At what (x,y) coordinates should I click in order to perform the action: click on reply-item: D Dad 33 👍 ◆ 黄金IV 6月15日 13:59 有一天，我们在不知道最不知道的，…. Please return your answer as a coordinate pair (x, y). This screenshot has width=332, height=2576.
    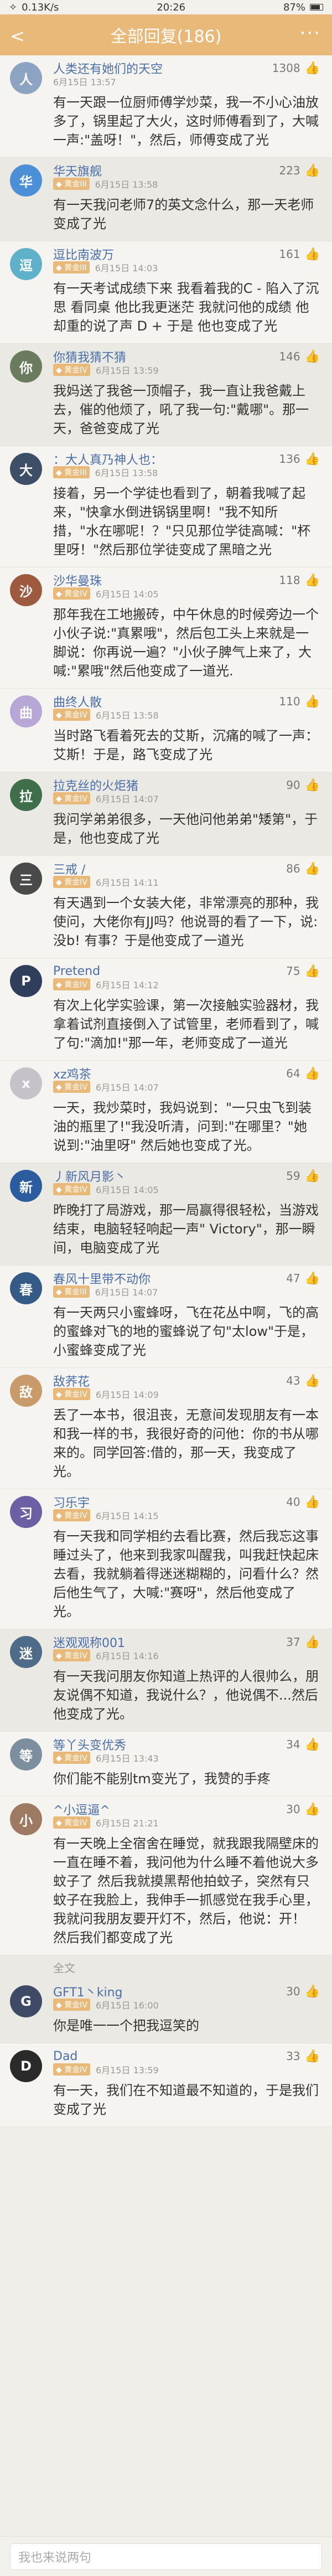
    Looking at the image, I should click on (166, 2085).